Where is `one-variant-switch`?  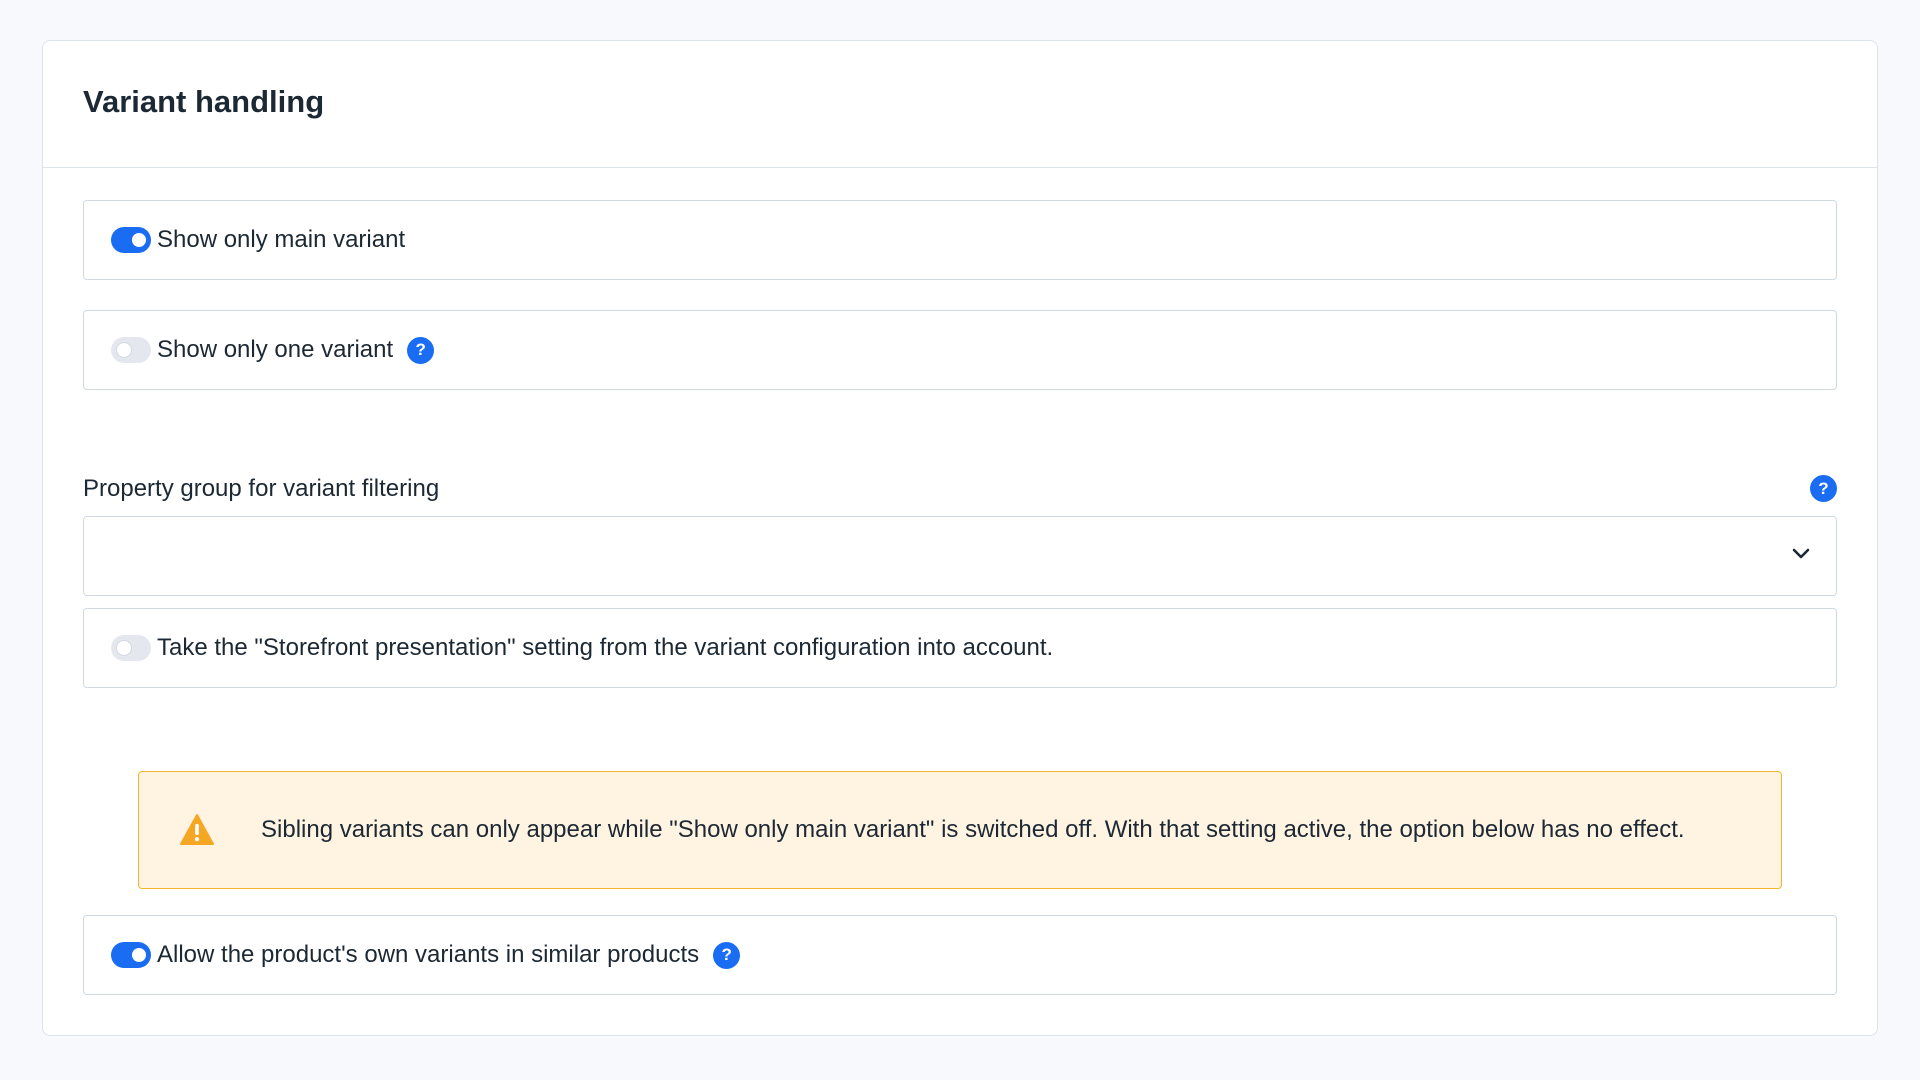 one-variant-switch is located at coordinates (131, 350).